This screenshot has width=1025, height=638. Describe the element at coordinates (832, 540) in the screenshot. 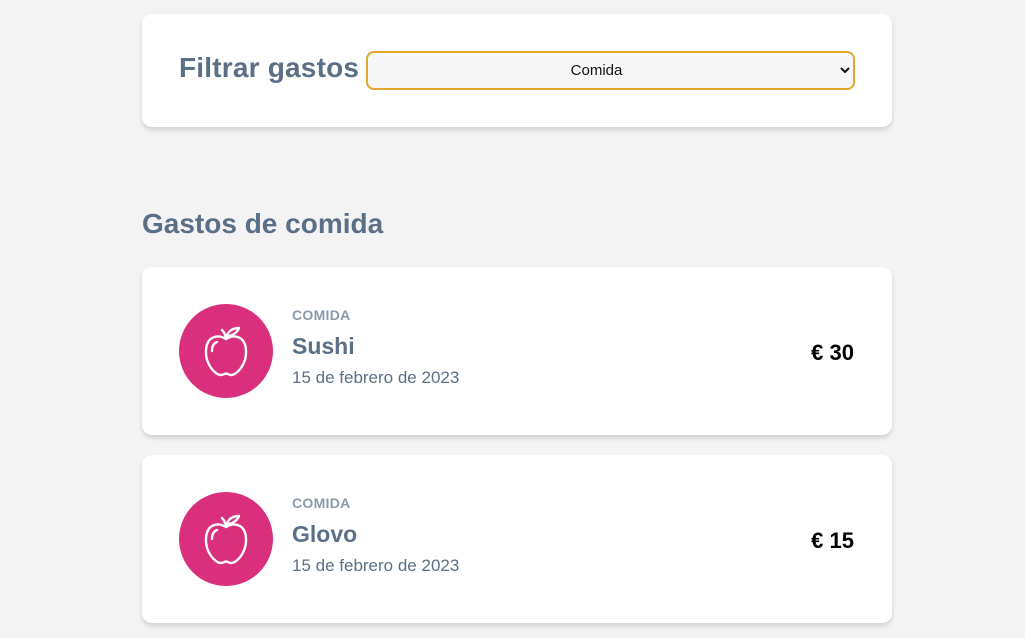

I see `expense-amount: € 15` at that location.